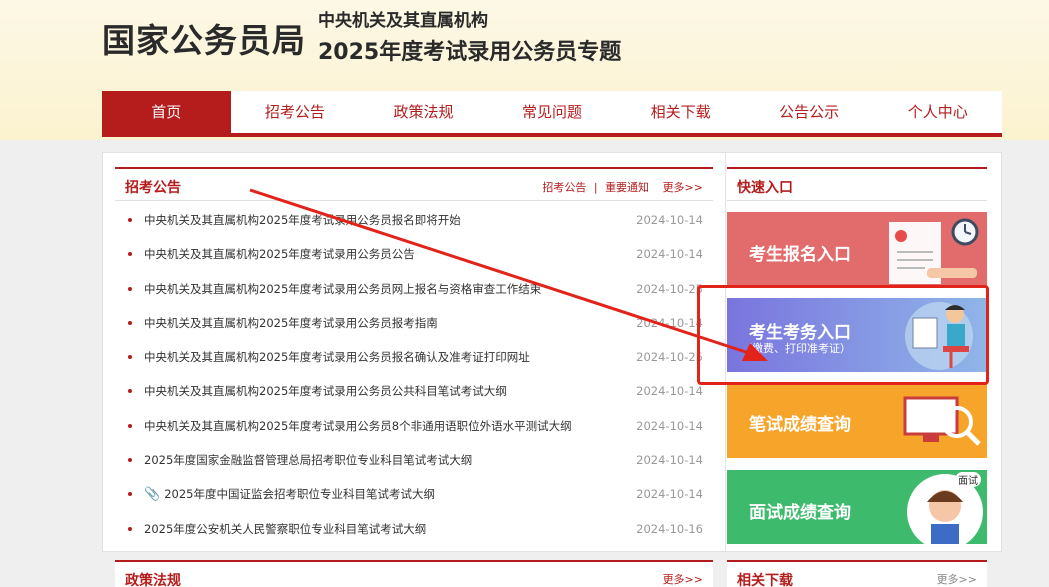 Image resolution: width=1049 pixels, height=587 pixels. I want to click on link-recruitment-notices: 招考公告, so click(564, 187).